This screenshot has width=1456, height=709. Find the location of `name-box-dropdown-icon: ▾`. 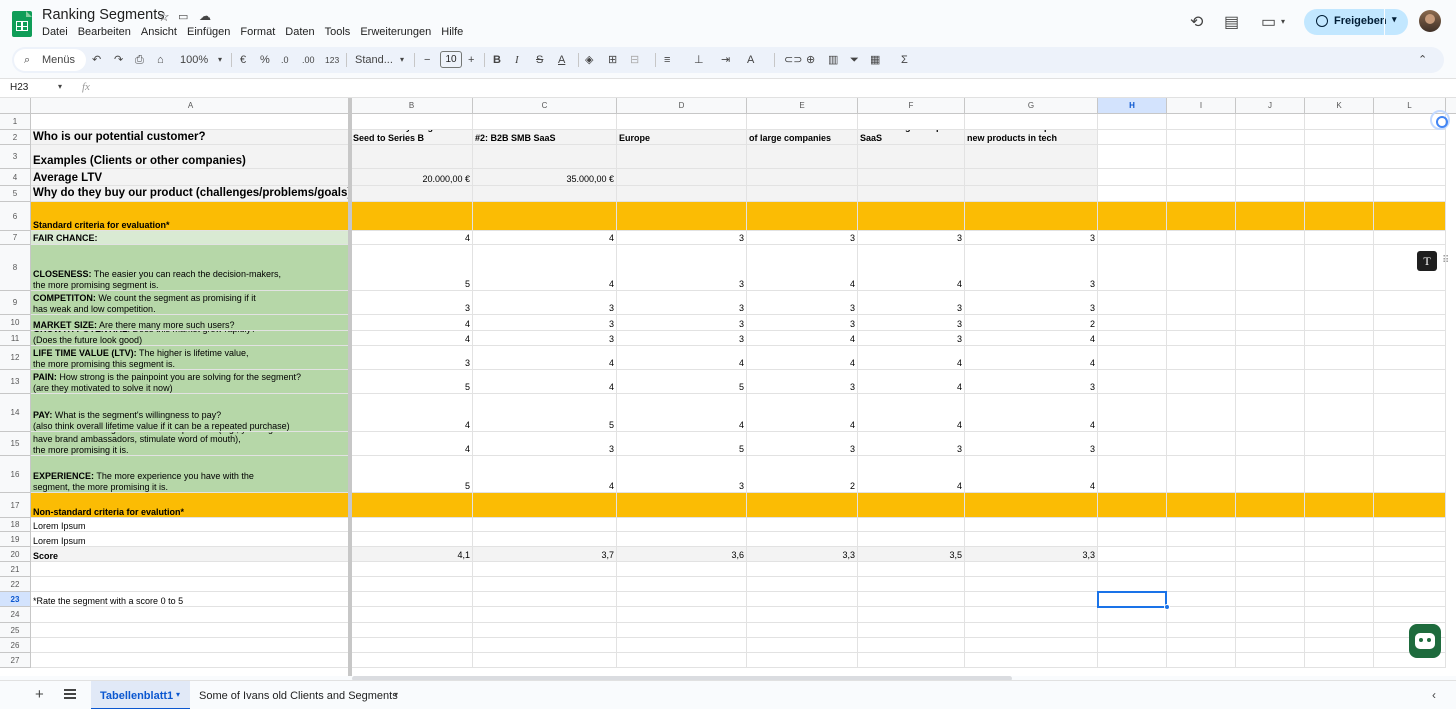

name-box-dropdown-icon: ▾ is located at coordinates (60, 86).